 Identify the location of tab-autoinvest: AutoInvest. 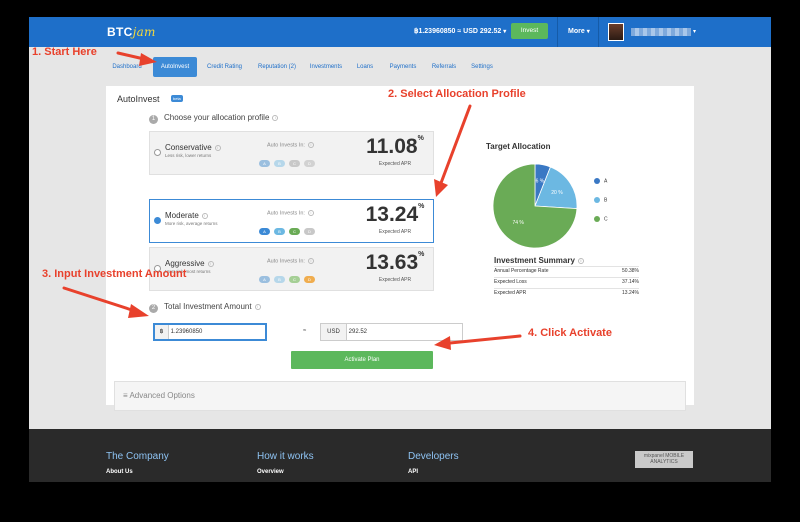
(175, 67).